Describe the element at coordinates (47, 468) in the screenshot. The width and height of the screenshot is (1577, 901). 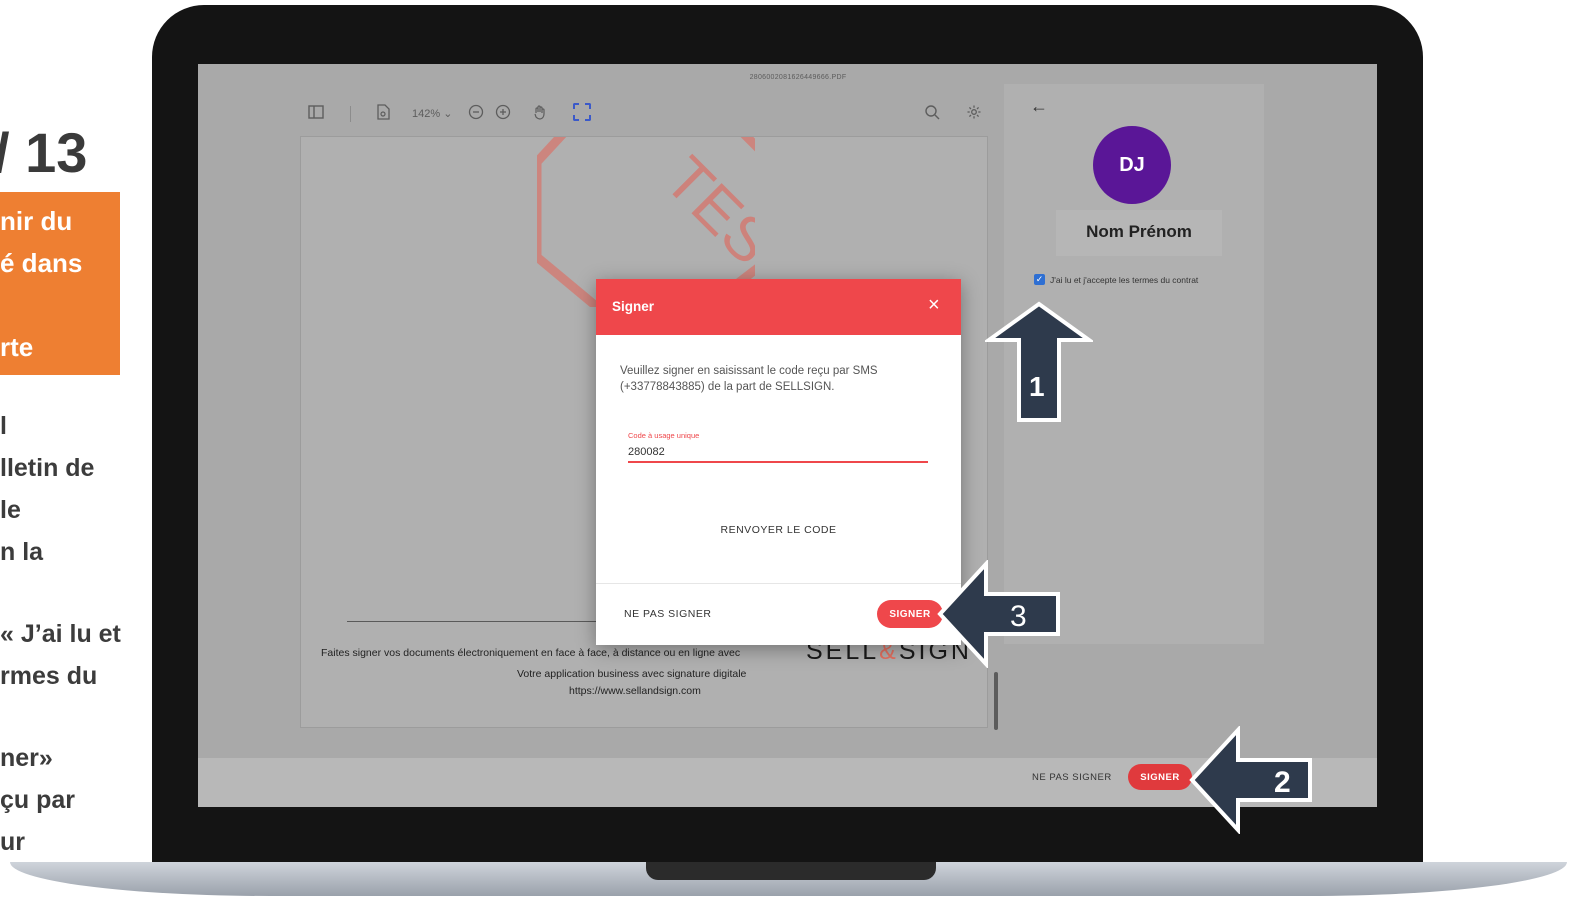
I see `instruction-line: lletin de` at that location.